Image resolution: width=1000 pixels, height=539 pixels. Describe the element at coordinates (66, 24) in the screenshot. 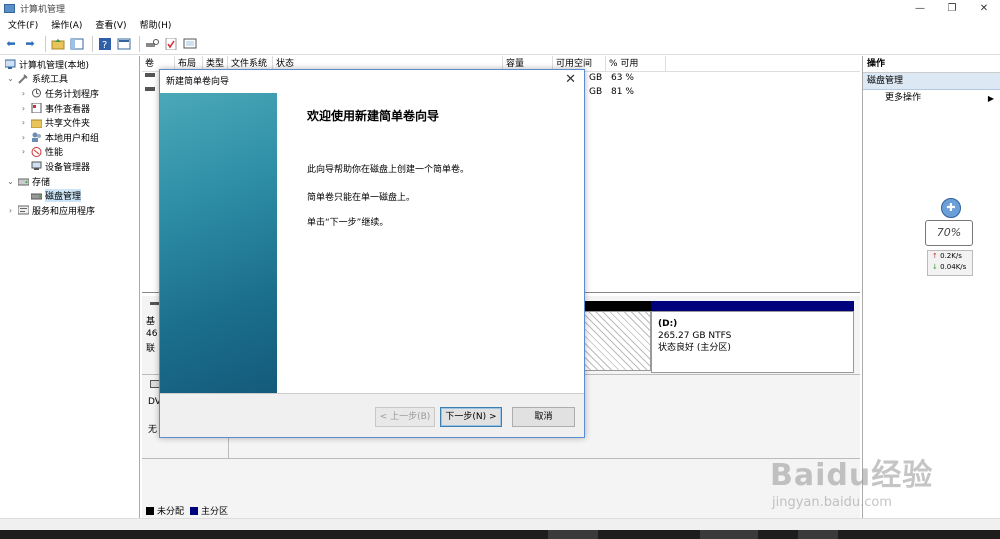

I see `menu-action: 操作(A)` at that location.